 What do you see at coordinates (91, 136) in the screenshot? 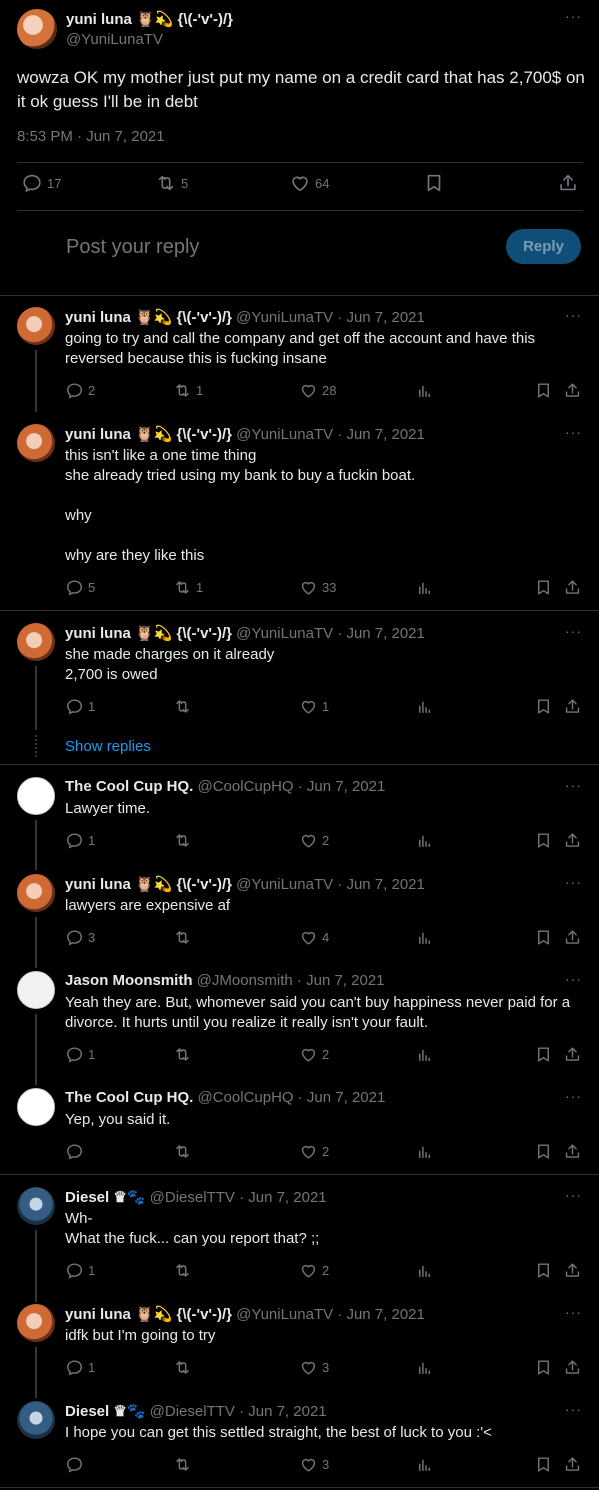
I see `timestamp: 8:53 PM · Jun 7, 2021` at bounding box center [91, 136].